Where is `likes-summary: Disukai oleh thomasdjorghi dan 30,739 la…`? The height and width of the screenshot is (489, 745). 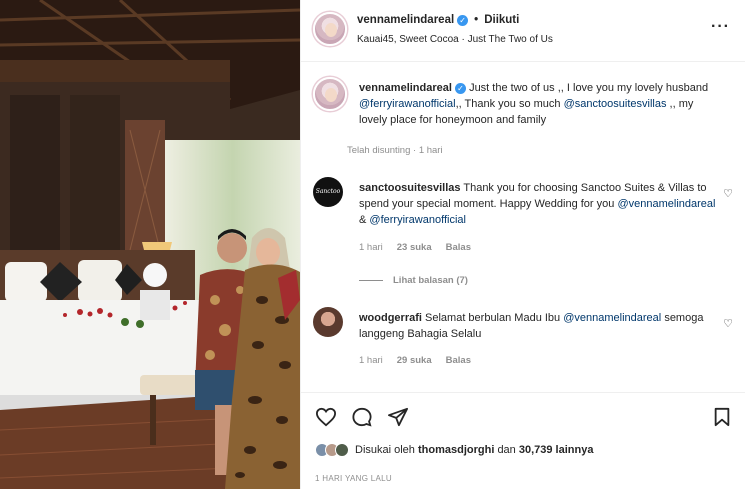
likes-summary: Disukai oleh thomasdjorghi dan 30,739 la… is located at coordinates (454, 450).